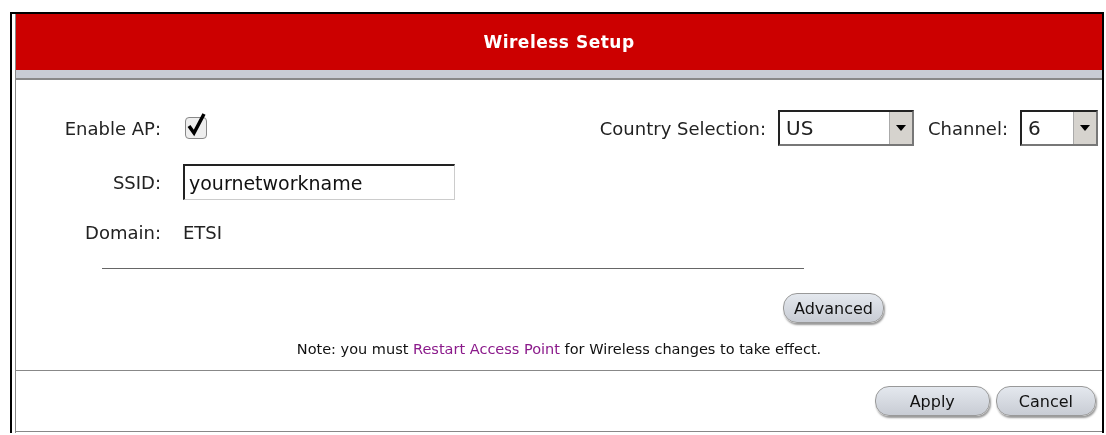 The image size is (1106, 435). What do you see at coordinates (833, 308) in the screenshot?
I see `advanced-button: Advanced` at bounding box center [833, 308].